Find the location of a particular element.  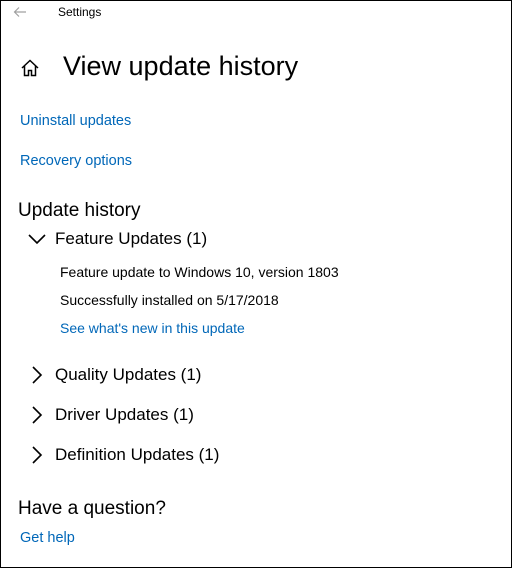

definition-updates-toggle: Definition Updates (1) is located at coordinates (122, 455).